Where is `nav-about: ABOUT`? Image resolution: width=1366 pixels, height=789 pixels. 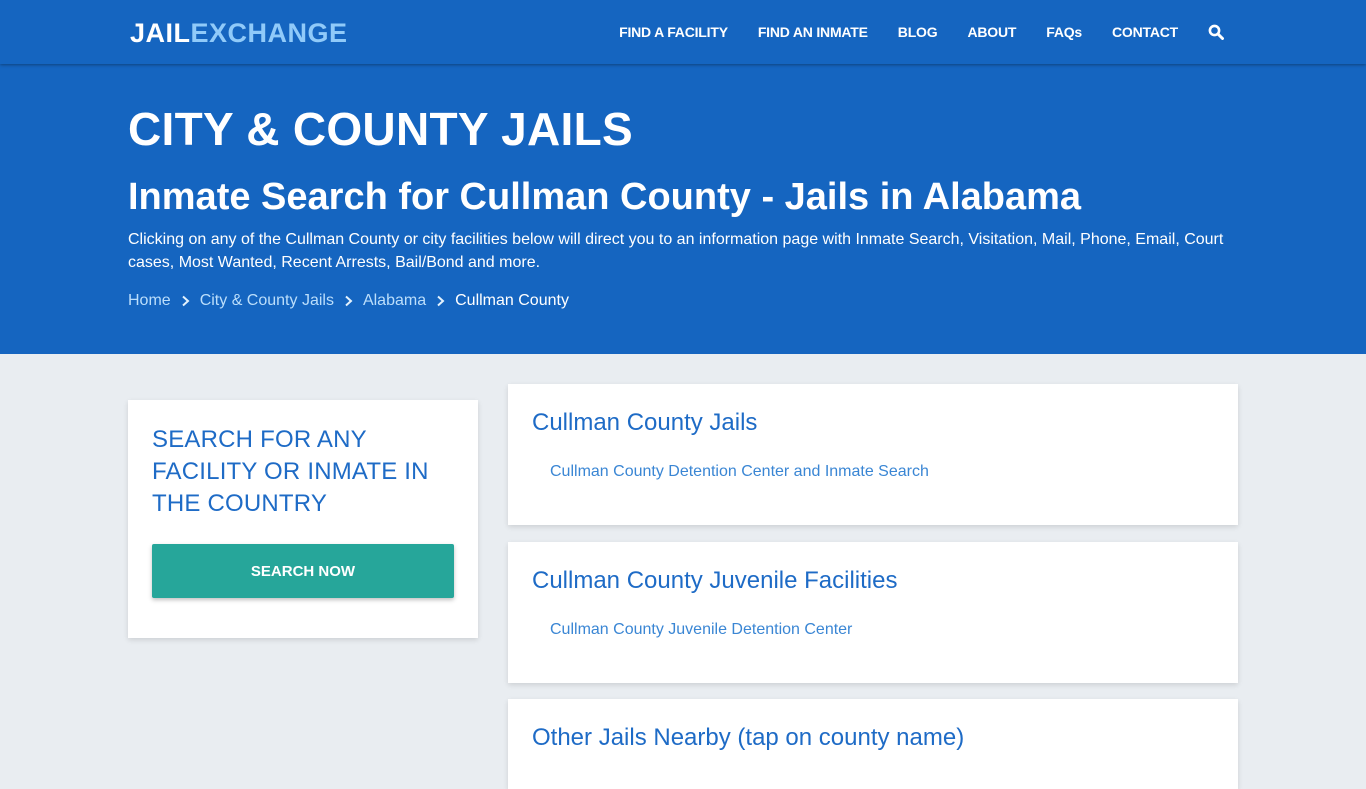 nav-about: ABOUT is located at coordinates (991, 32).